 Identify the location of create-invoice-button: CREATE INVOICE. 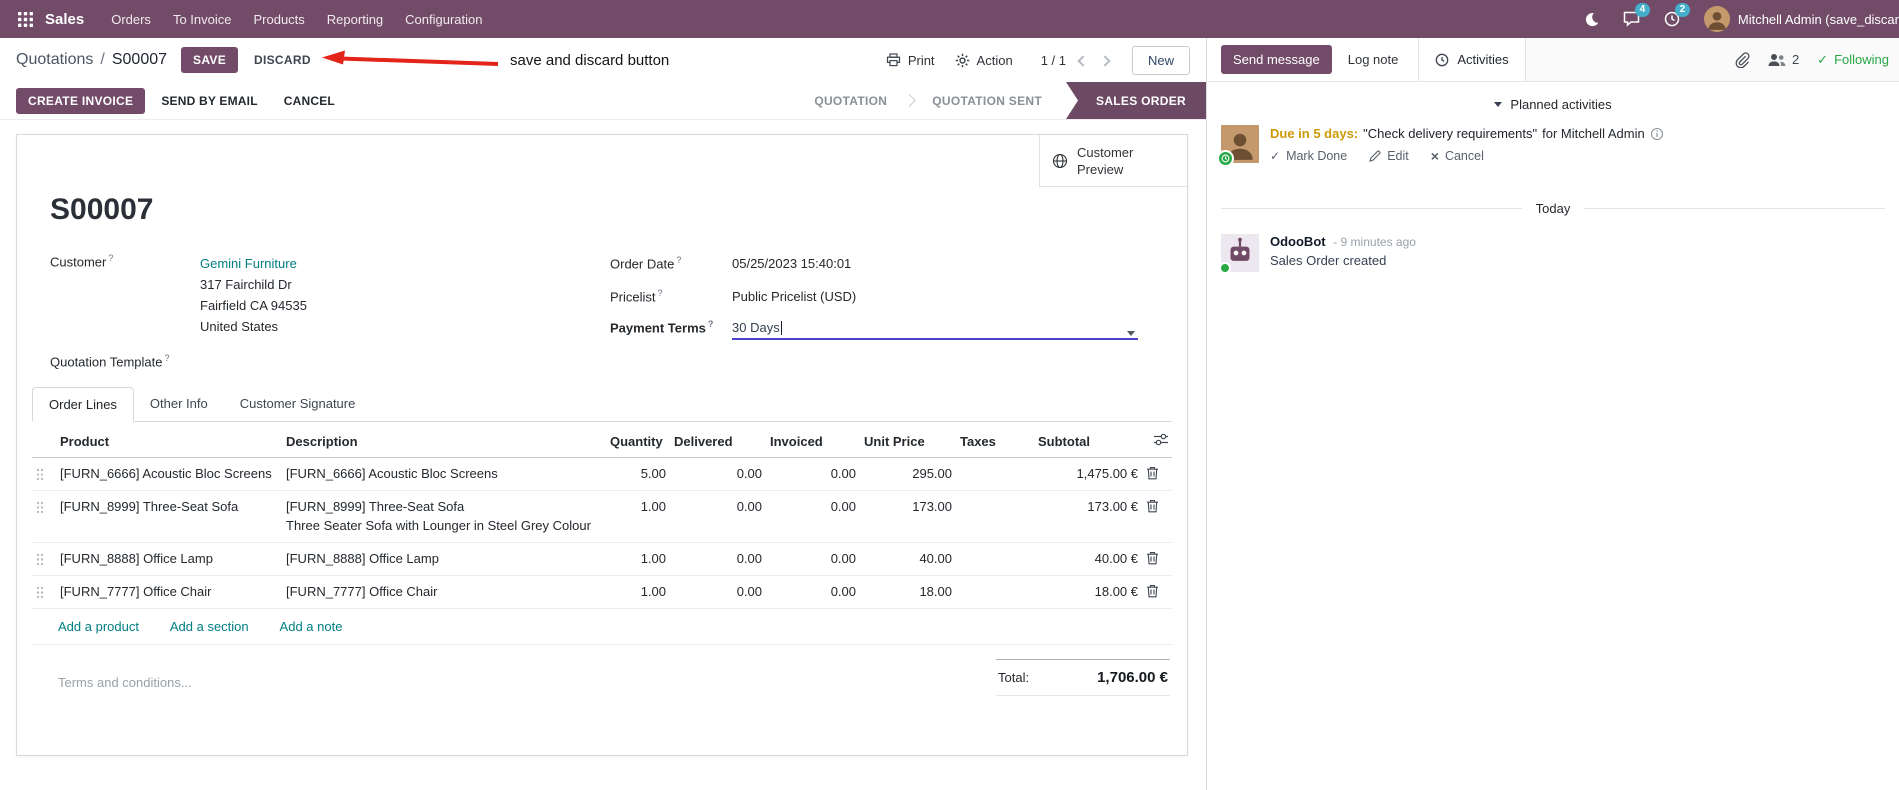
(81, 100).